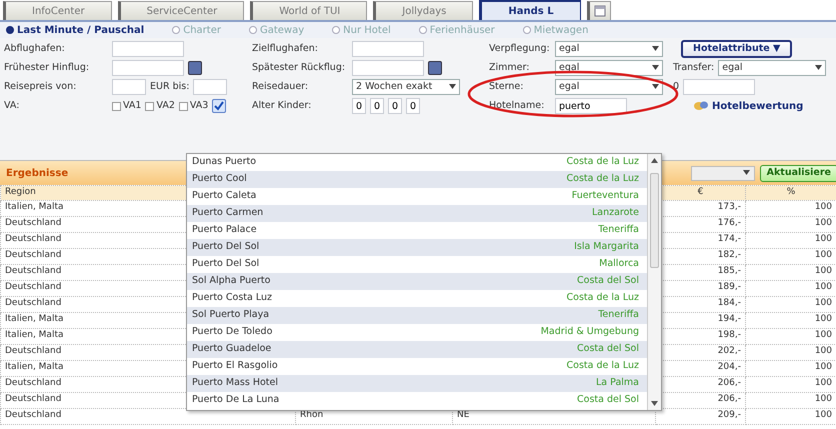 The image size is (836, 429). What do you see at coordinates (34, 49) in the screenshot?
I see `field-label: Abflughafen:` at bounding box center [34, 49].